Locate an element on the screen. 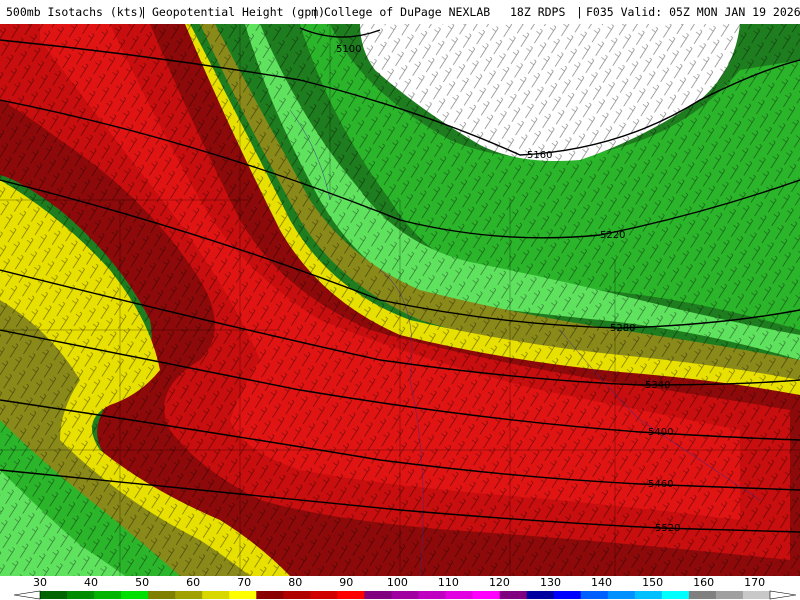 The height and width of the screenshot is (600, 800). colorbar-tick-label: 140 is located at coordinates (601, 582).